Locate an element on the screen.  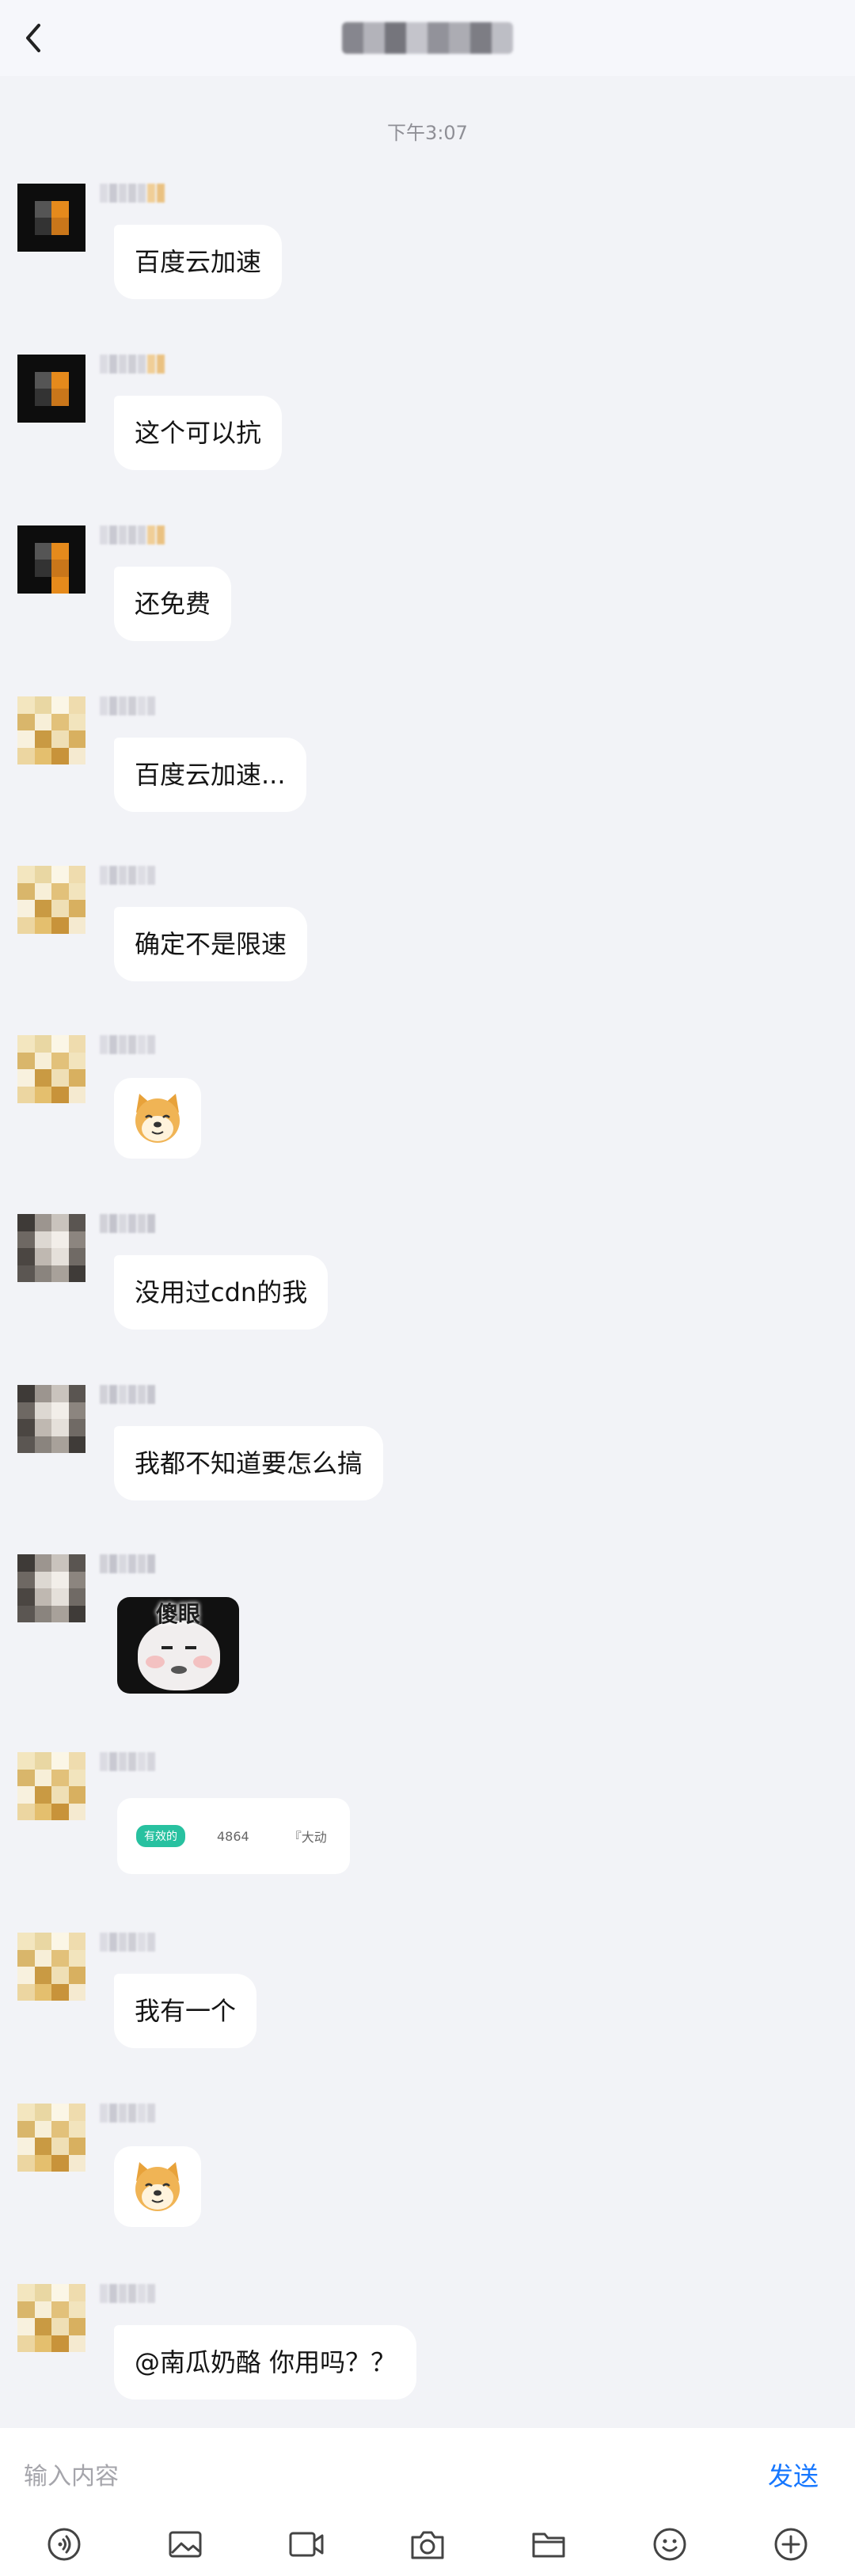
image-icon is located at coordinates (185, 2544).